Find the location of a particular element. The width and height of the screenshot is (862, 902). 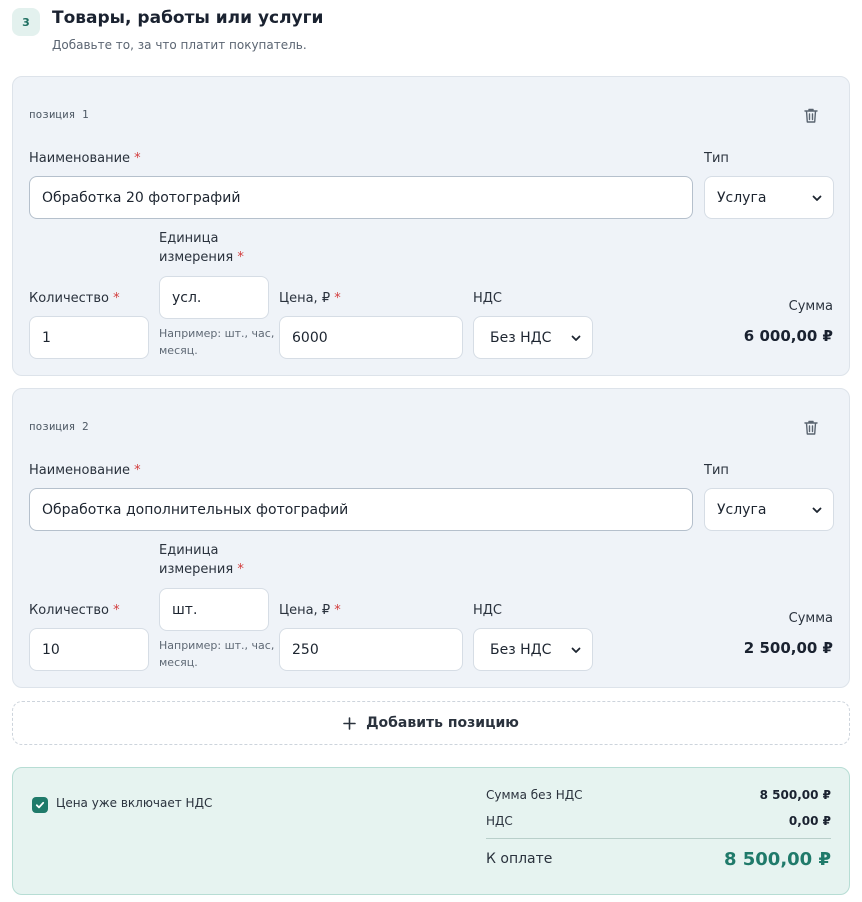

add-position-label: Добавить позицию is located at coordinates (442, 723).